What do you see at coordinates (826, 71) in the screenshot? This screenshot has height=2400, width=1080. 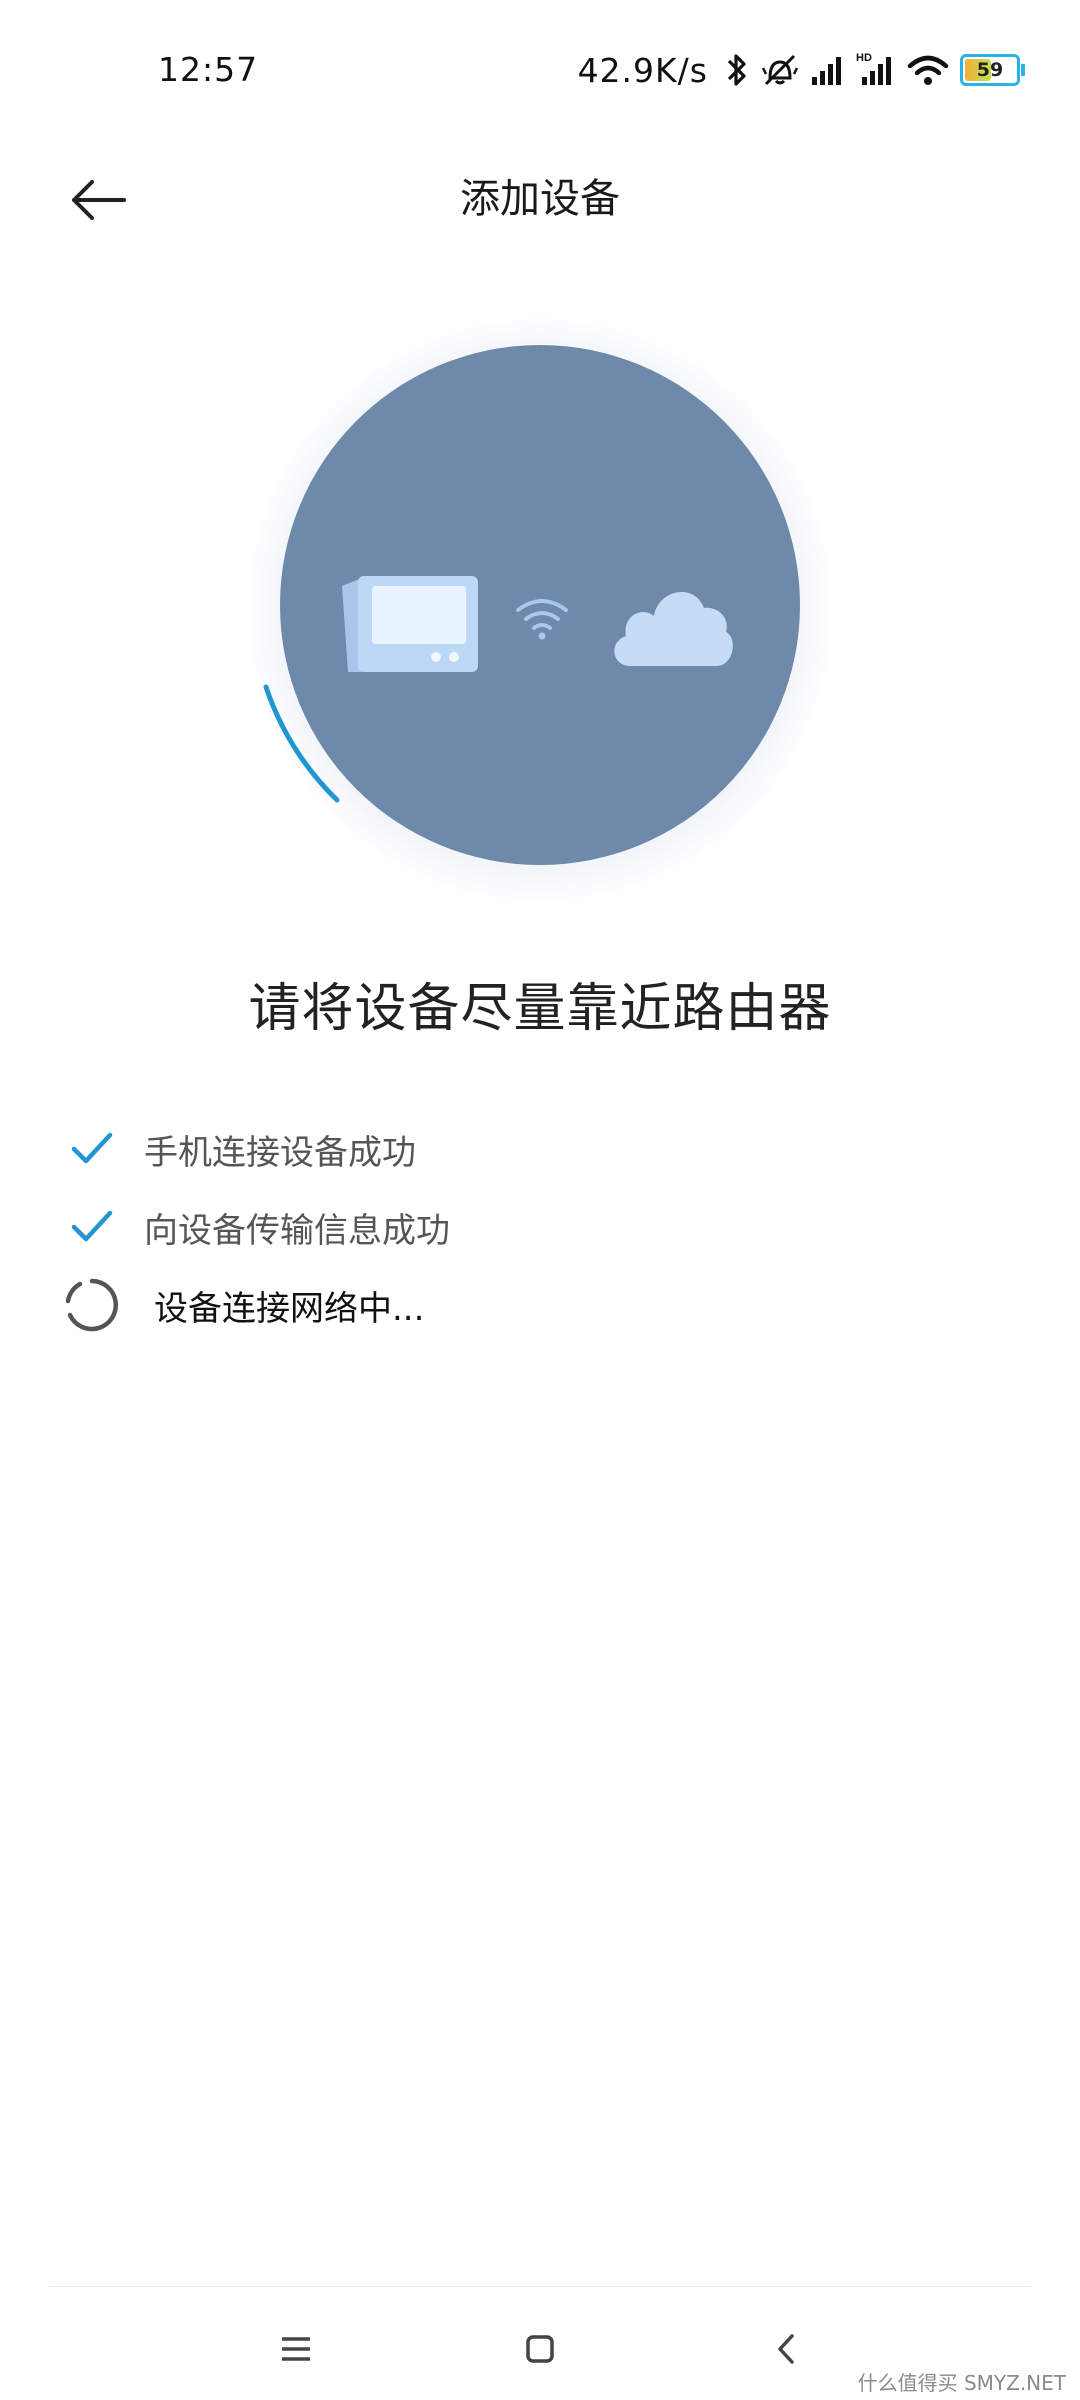 I see `signal-icon` at bounding box center [826, 71].